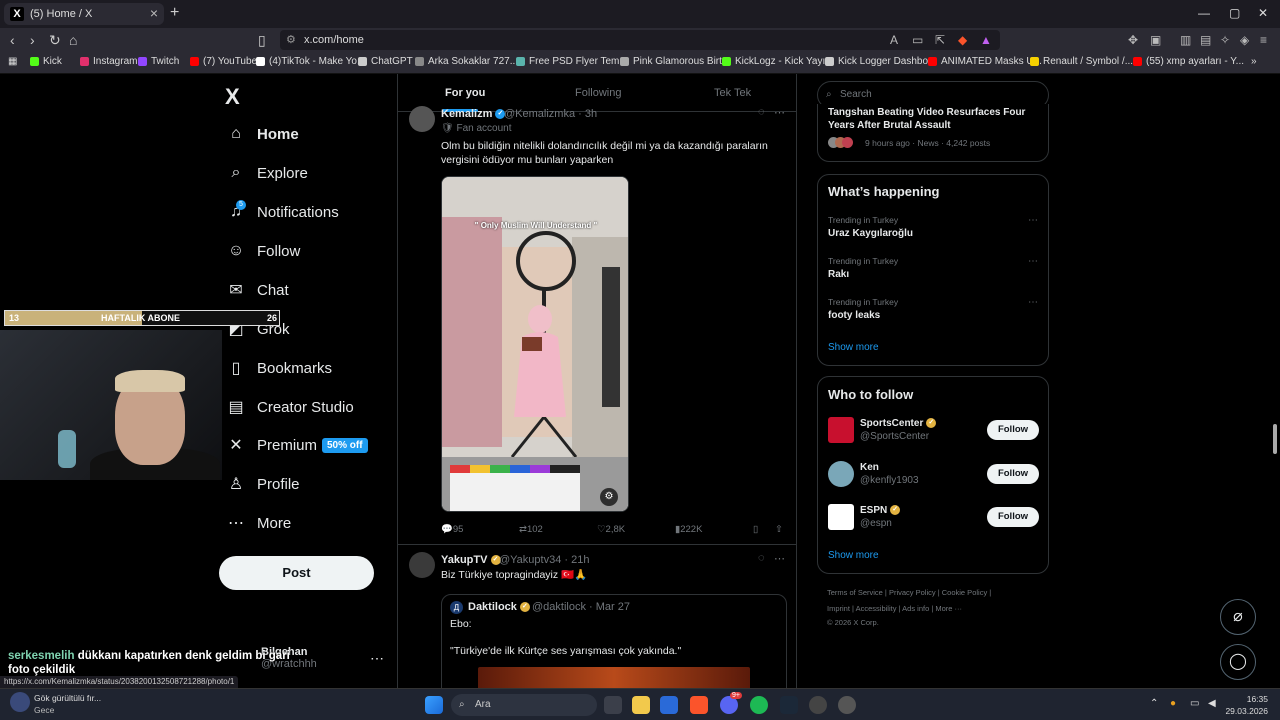  I want to click on account-more-icon: ⋯, so click(377, 658).